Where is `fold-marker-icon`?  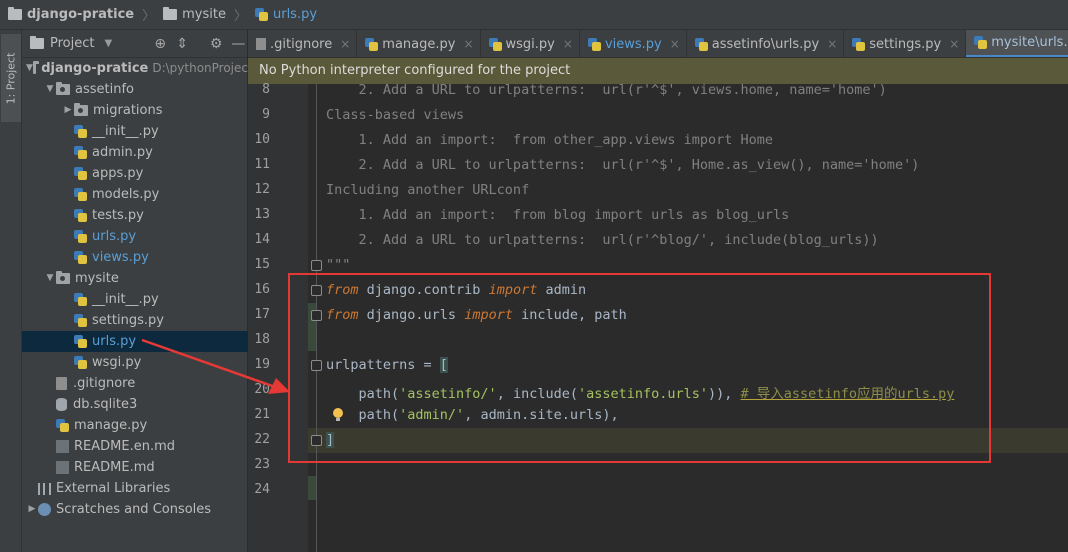 fold-marker-icon is located at coordinates (316, 265).